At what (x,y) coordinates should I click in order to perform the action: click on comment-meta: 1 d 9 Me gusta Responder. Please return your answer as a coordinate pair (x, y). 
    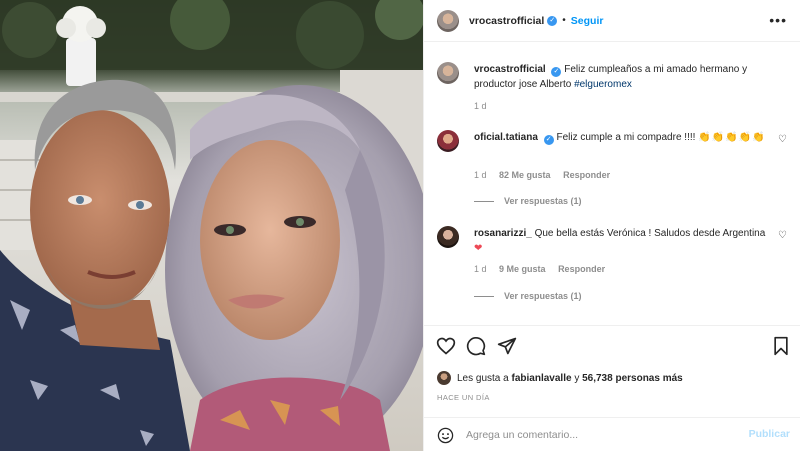
    Looking at the image, I should click on (544, 269).